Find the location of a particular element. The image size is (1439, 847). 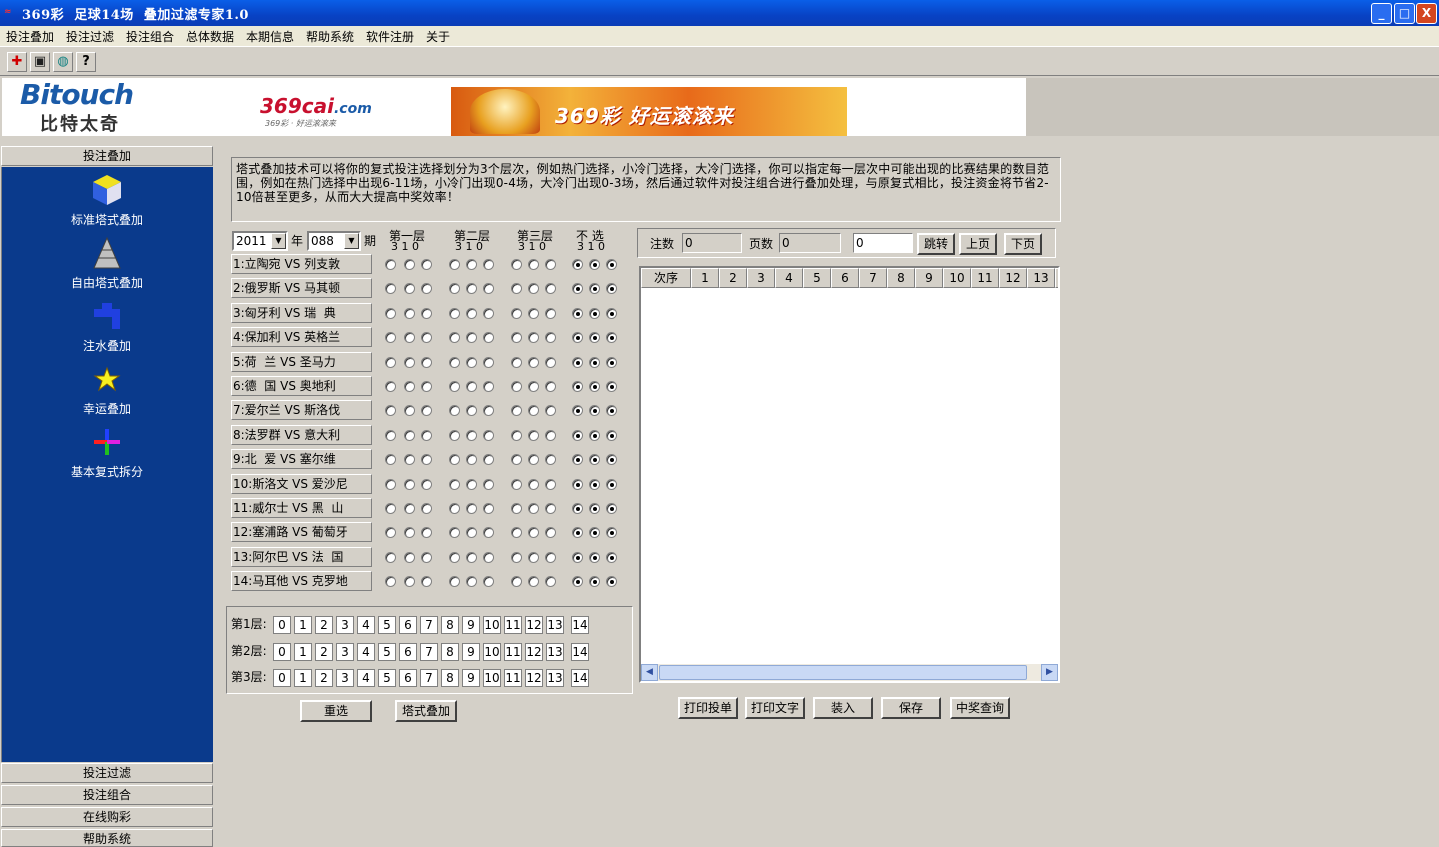

layer-count-toggle: 14 is located at coordinates (580, 652).